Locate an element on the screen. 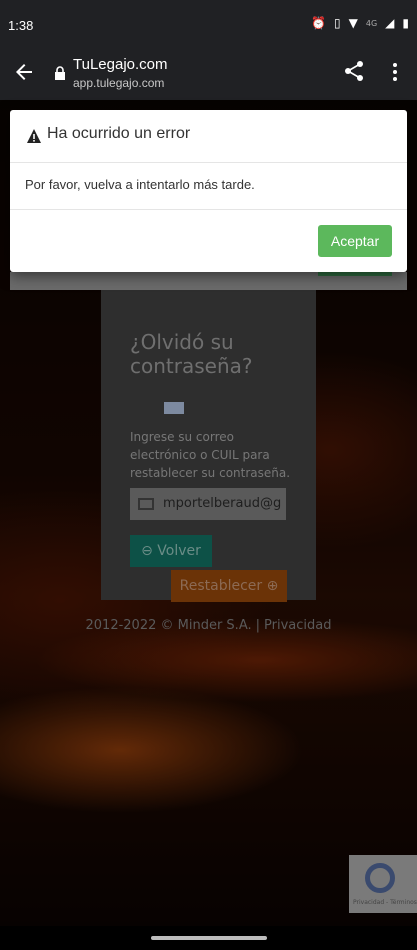  browser-toolbar: TuLegajo.com app.tulegajo.com is located at coordinates (208, 75).